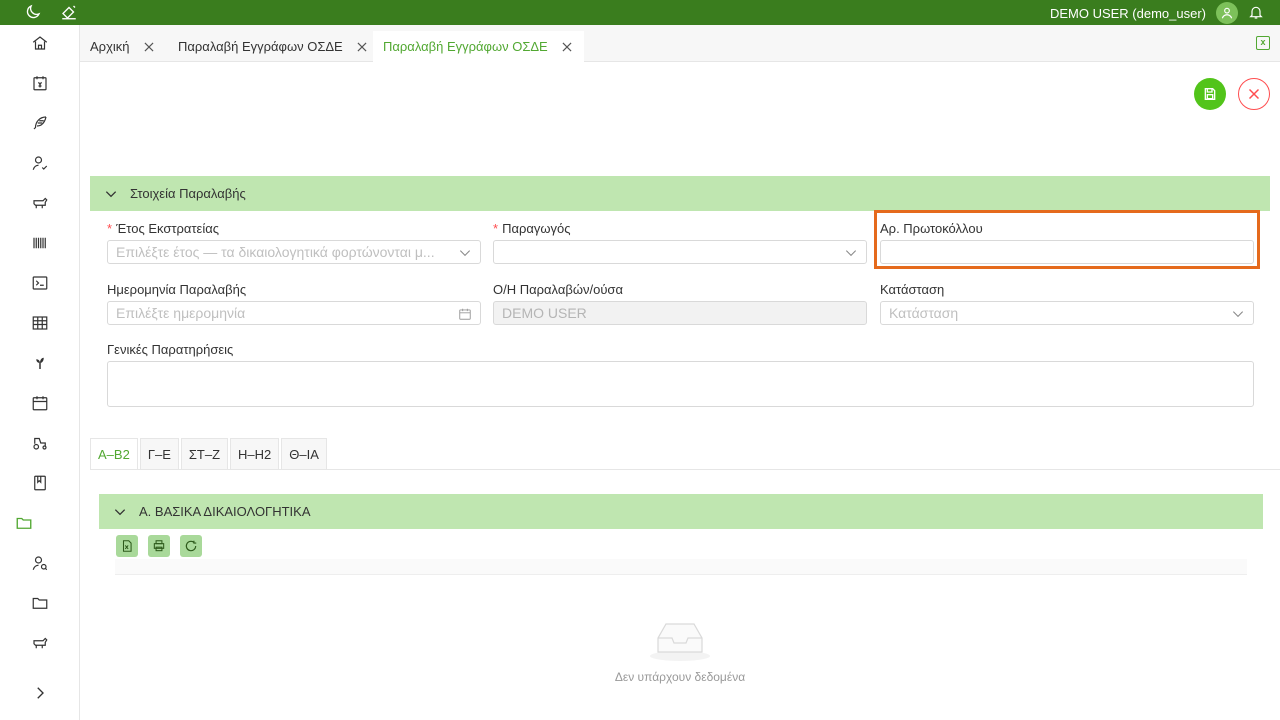 The height and width of the screenshot is (720, 1280). I want to click on feather-icon, so click(40, 123).